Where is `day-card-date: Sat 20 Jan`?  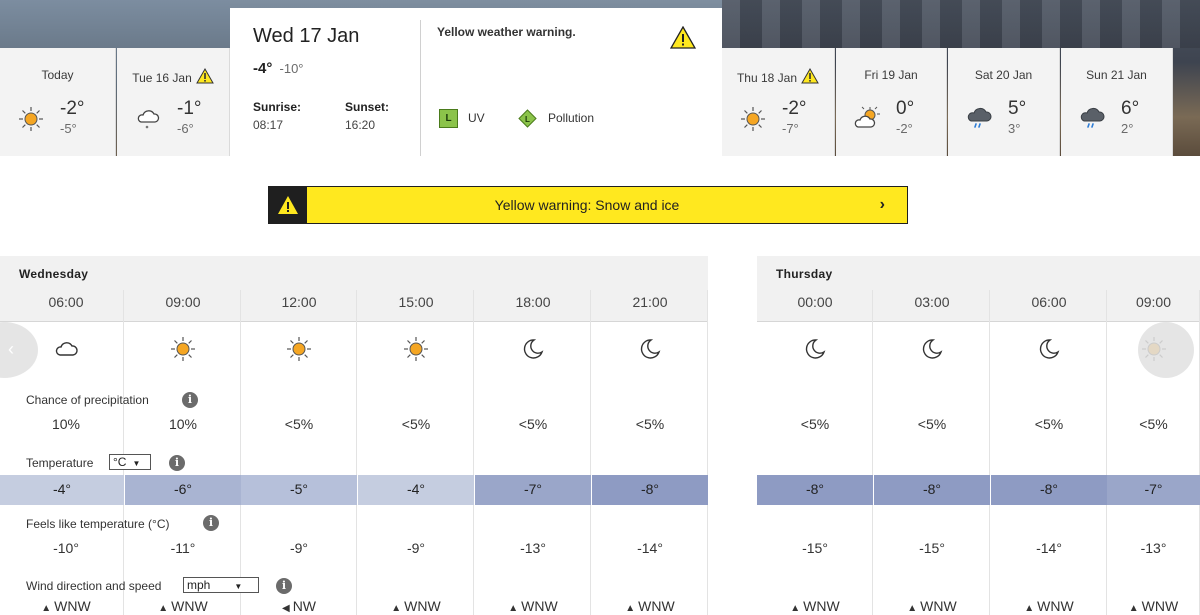
day-card-date: Sat 20 Jan is located at coordinates (1003, 75).